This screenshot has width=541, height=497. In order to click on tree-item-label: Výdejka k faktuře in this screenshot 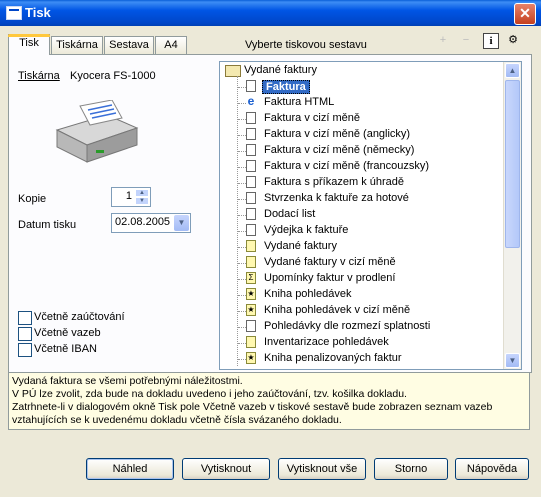, I will do `click(306, 230)`.